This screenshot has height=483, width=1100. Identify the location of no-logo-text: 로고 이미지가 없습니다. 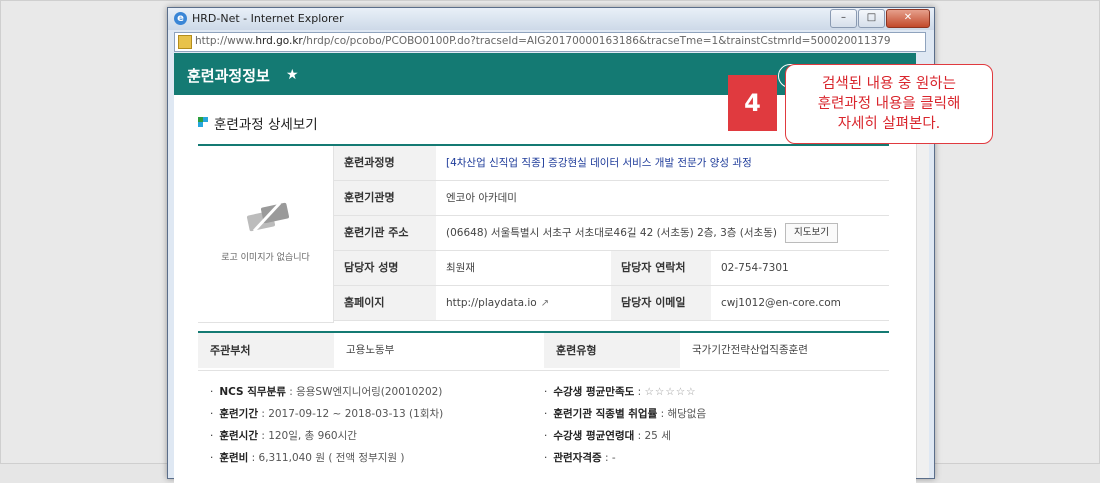
(265, 258).